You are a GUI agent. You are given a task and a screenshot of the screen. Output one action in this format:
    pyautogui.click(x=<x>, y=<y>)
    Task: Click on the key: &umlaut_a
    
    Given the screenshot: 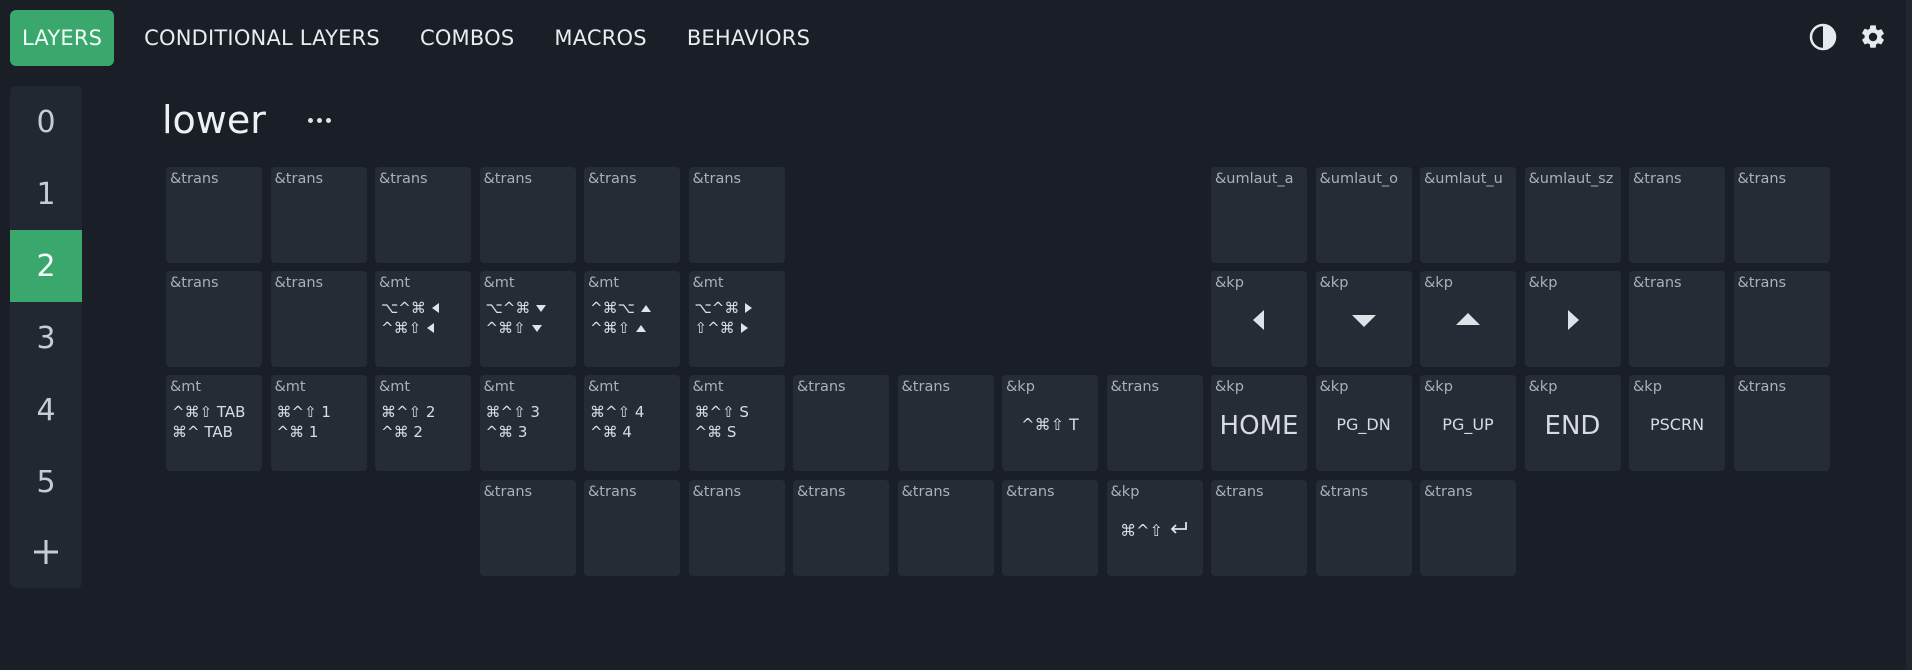 What is the action you would take?
    pyautogui.click(x=1259, y=215)
    